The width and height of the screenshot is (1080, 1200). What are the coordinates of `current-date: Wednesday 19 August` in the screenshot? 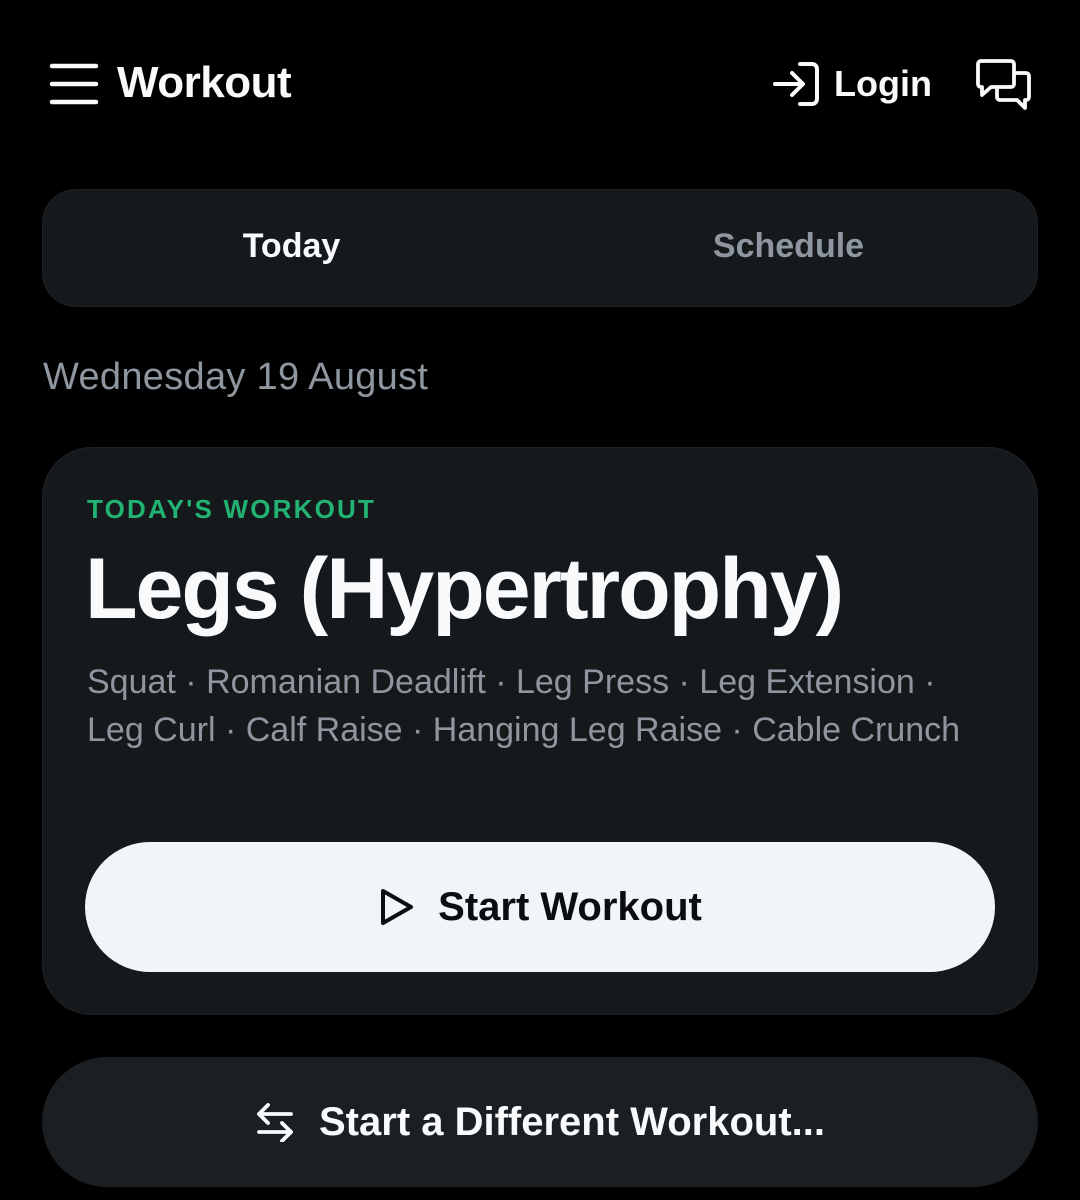 It's located at (236, 377).